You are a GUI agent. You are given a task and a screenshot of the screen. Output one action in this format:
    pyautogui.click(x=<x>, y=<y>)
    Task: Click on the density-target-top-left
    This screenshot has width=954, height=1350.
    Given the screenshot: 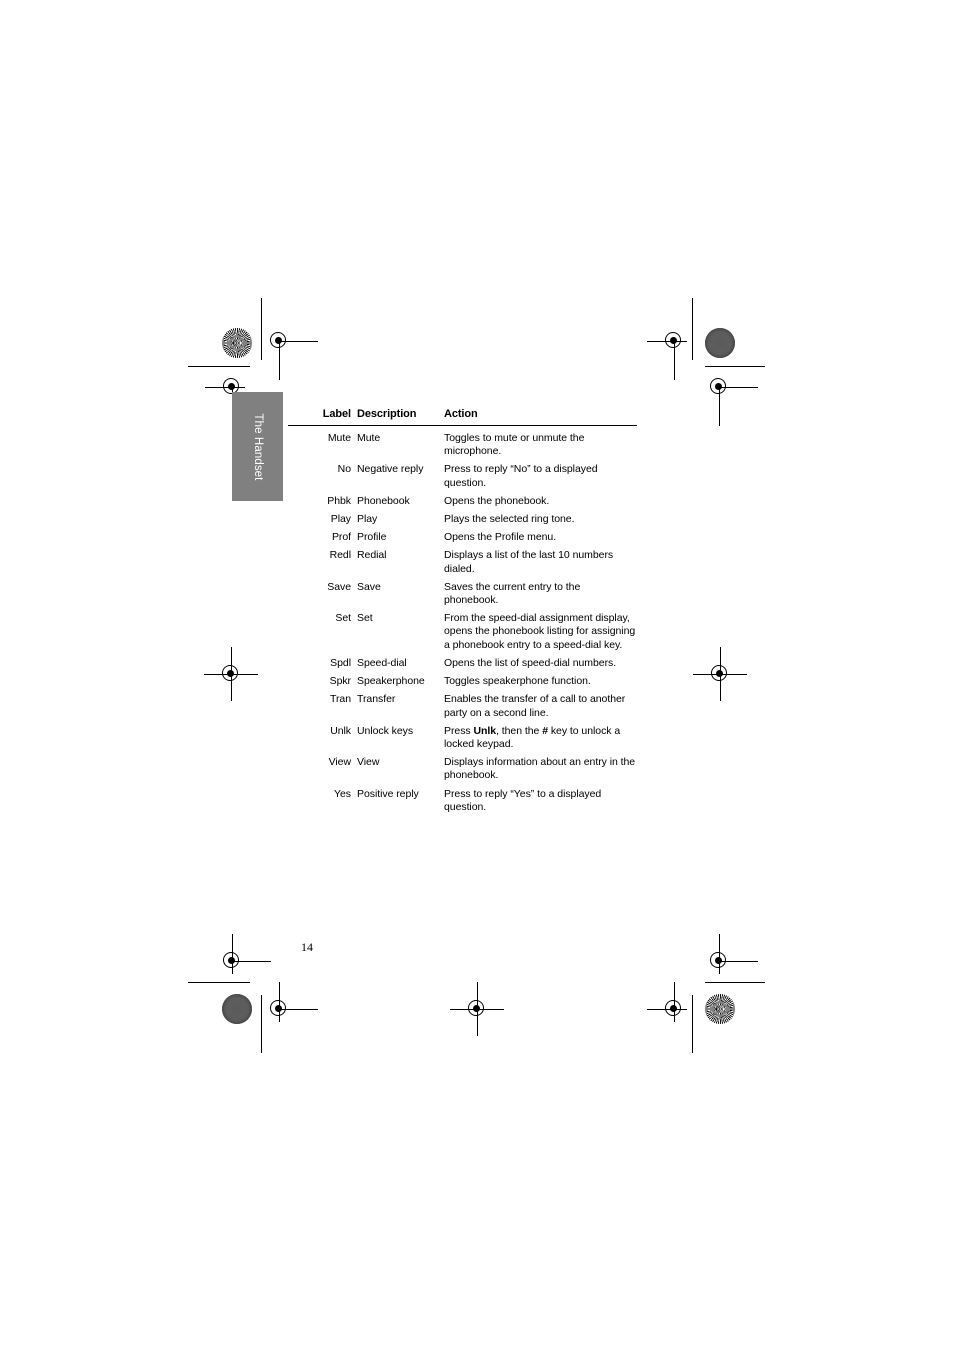 What is the action you would take?
    pyautogui.click(x=237, y=343)
    